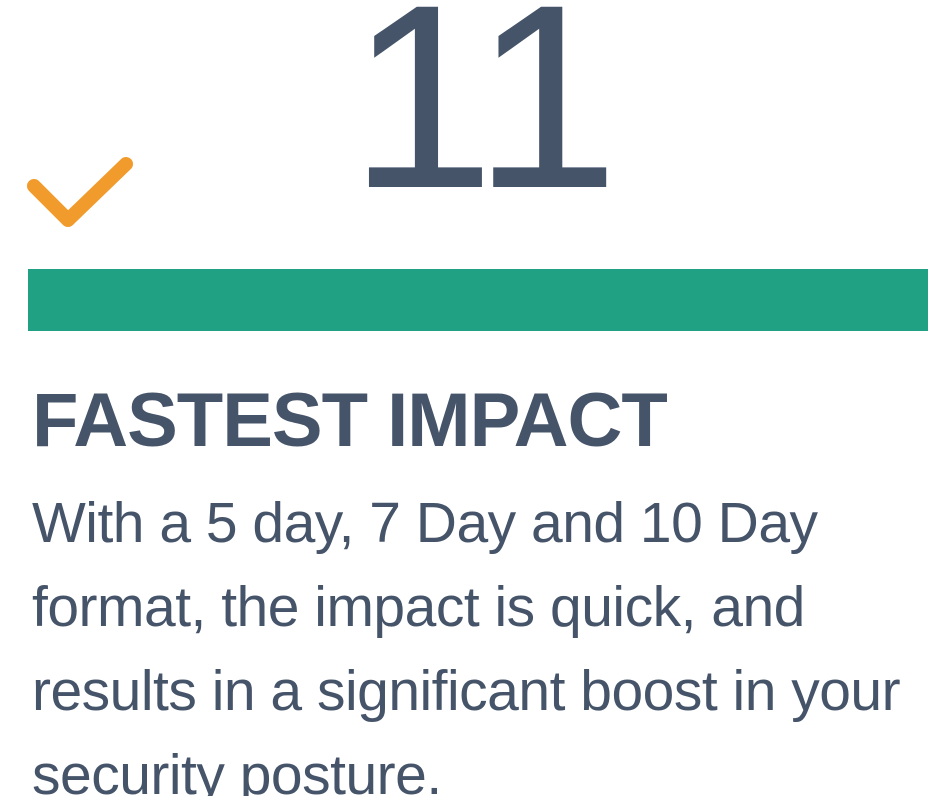  I want to click on feature-headline: FASTEST IMPACT, so click(350, 420).